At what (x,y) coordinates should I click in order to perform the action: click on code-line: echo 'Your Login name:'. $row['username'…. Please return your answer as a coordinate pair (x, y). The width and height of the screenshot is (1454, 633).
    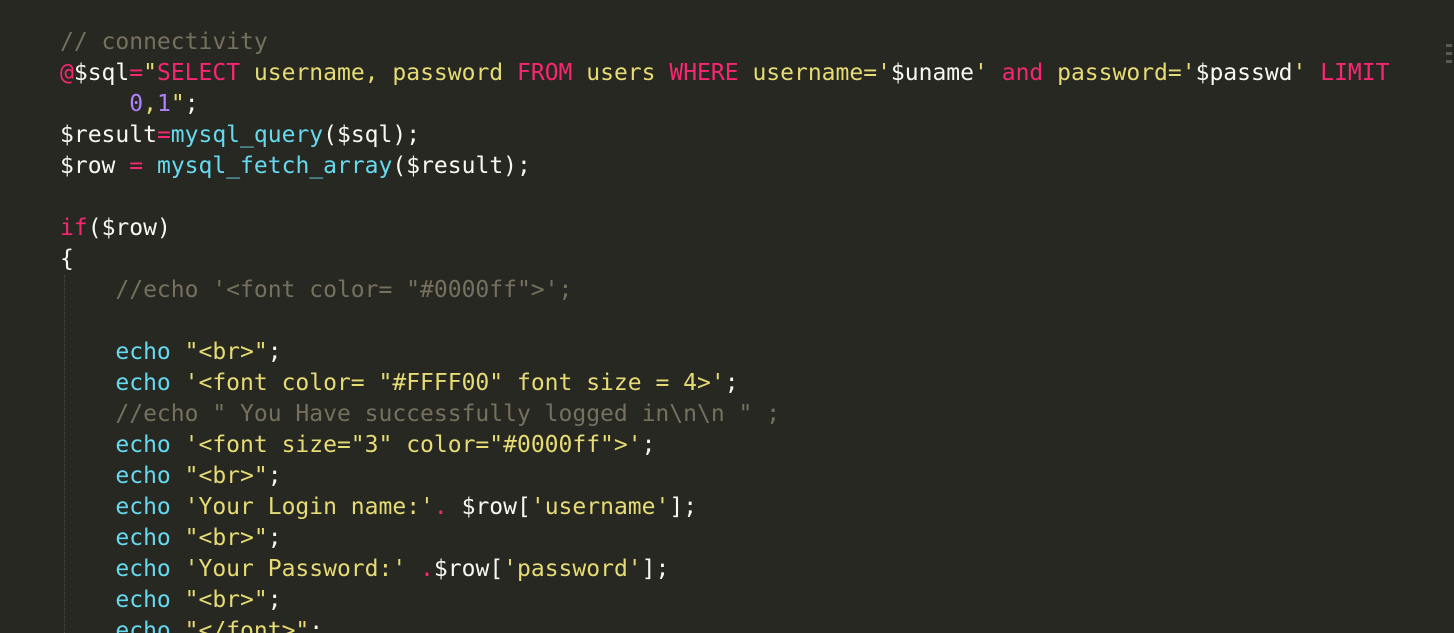
    Looking at the image, I should click on (724, 507).